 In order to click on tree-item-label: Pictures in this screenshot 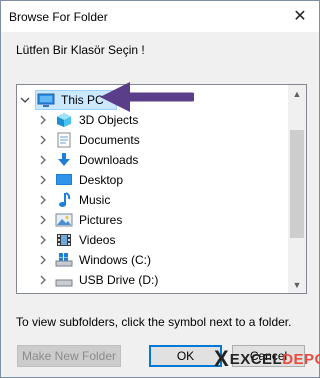, I will do `click(101, 220)`.